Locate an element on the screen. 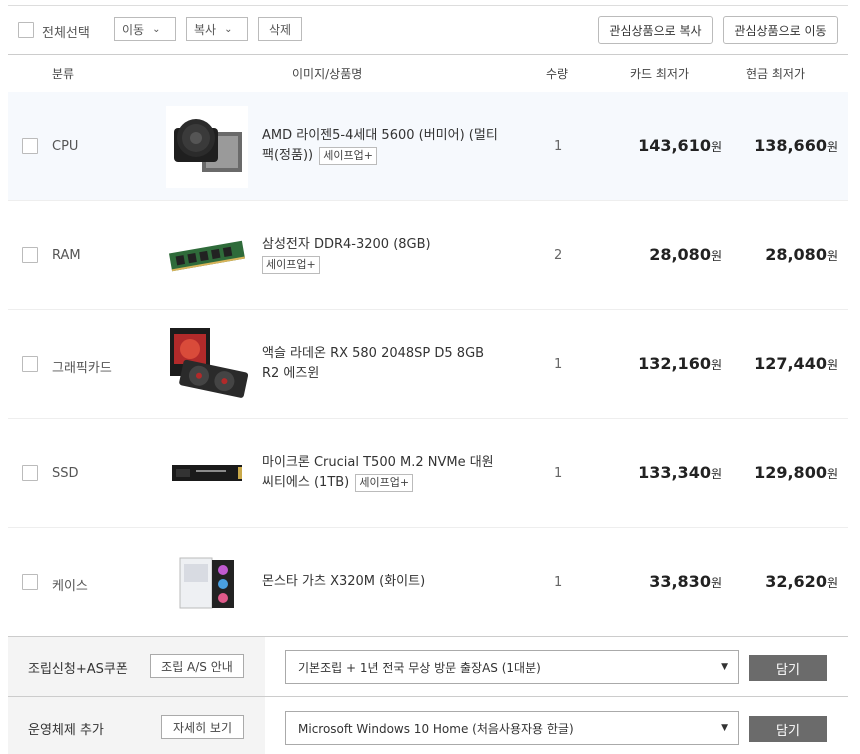  delete-button: 삭제 is located at coordinates (280, 29).